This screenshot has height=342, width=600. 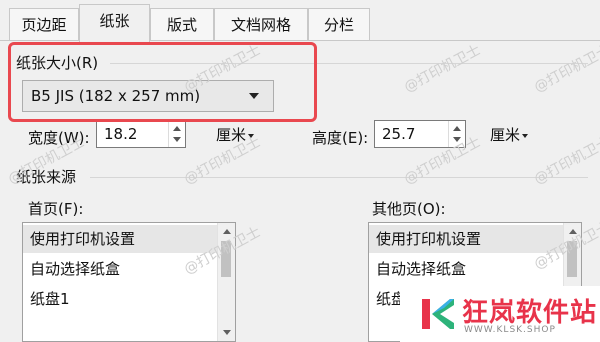 I want to click on height-unit: 厘米, so click(x=505, y=135).